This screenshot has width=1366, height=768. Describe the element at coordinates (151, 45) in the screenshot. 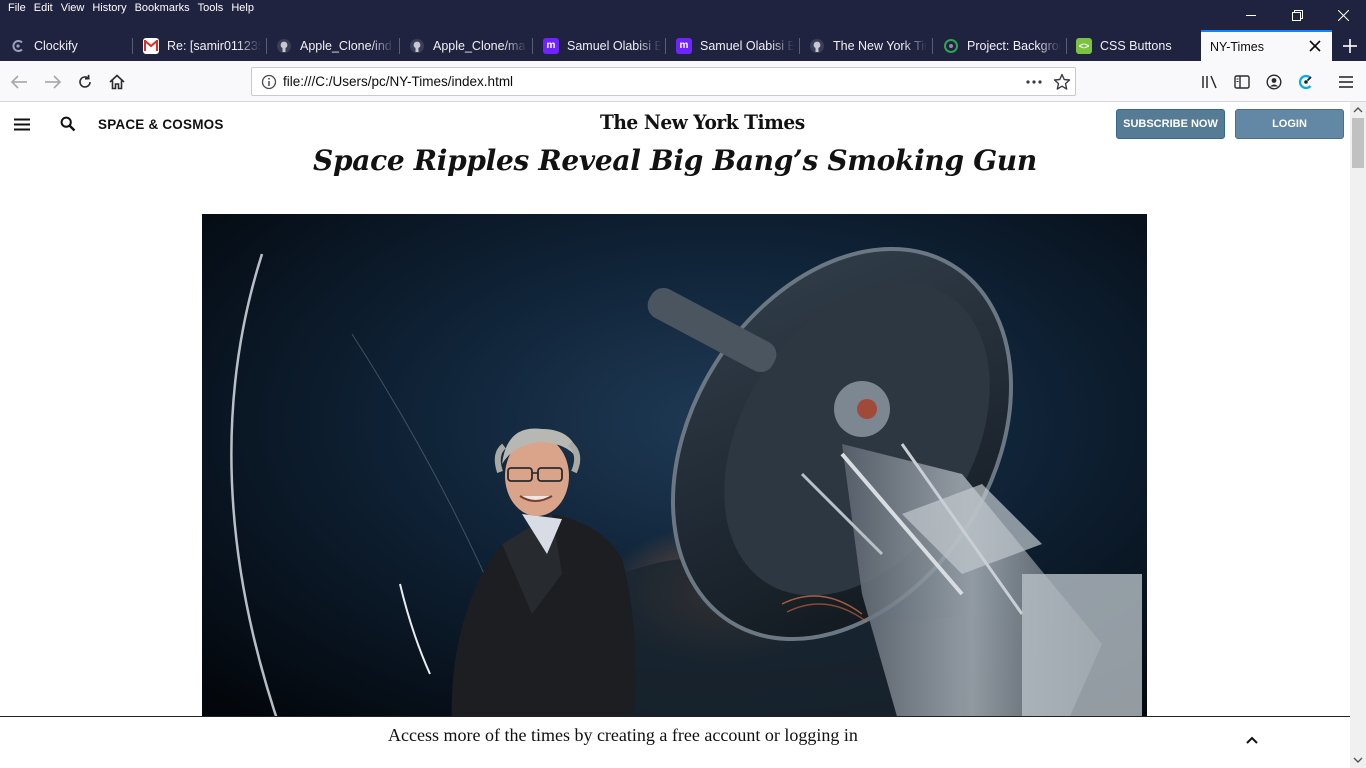

I see `gmail-icon` at that location.